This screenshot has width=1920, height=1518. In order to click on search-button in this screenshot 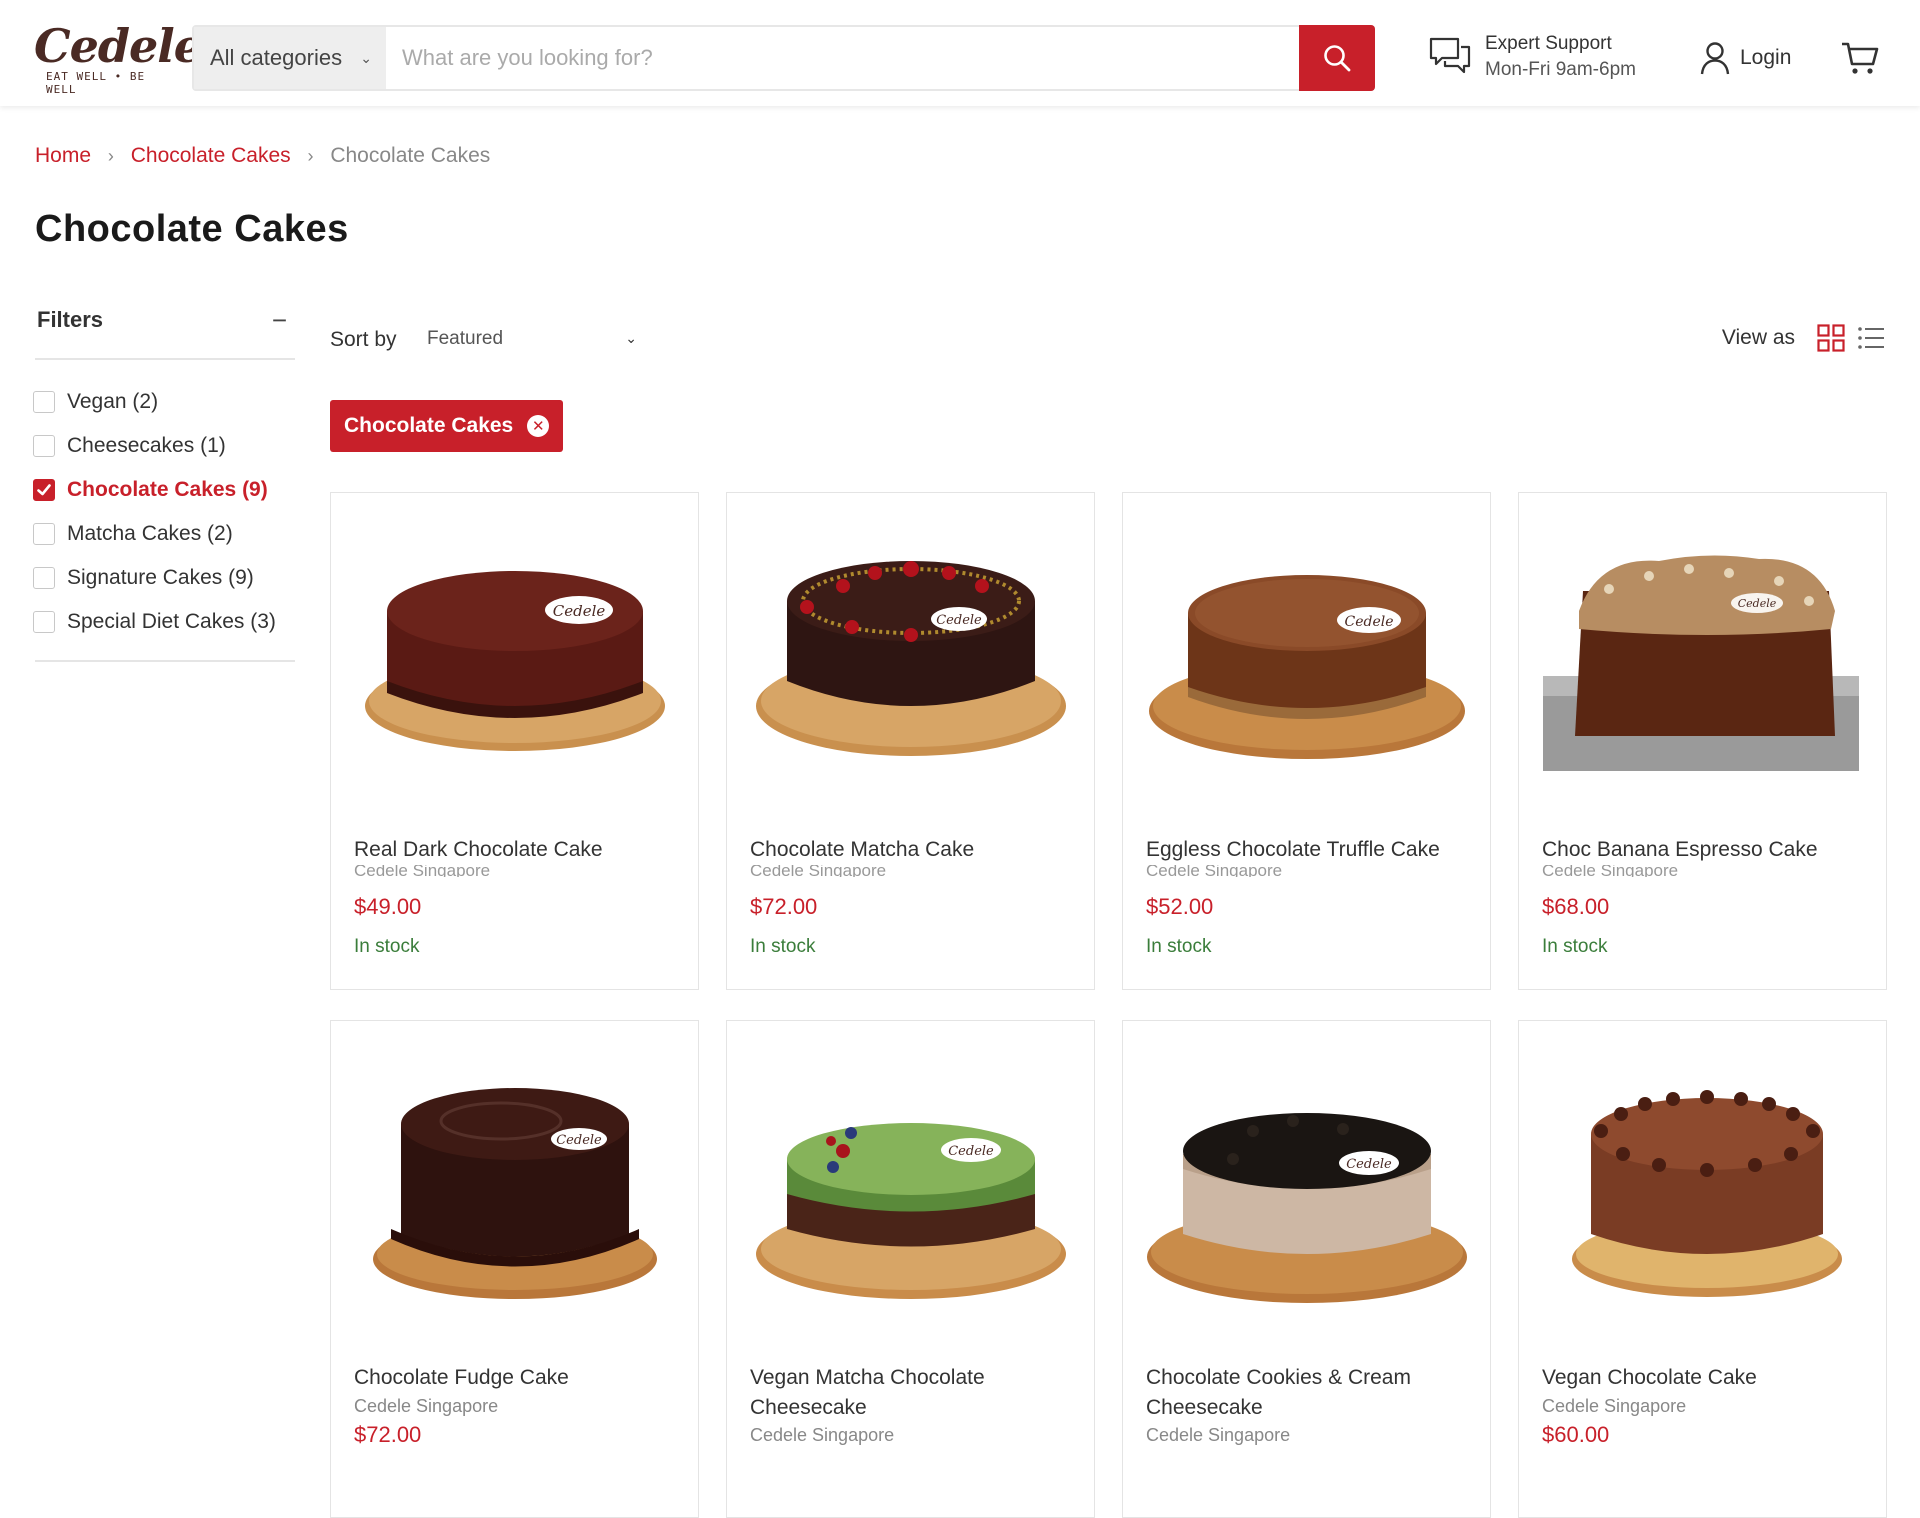, I will do `click(1337, 58)`.